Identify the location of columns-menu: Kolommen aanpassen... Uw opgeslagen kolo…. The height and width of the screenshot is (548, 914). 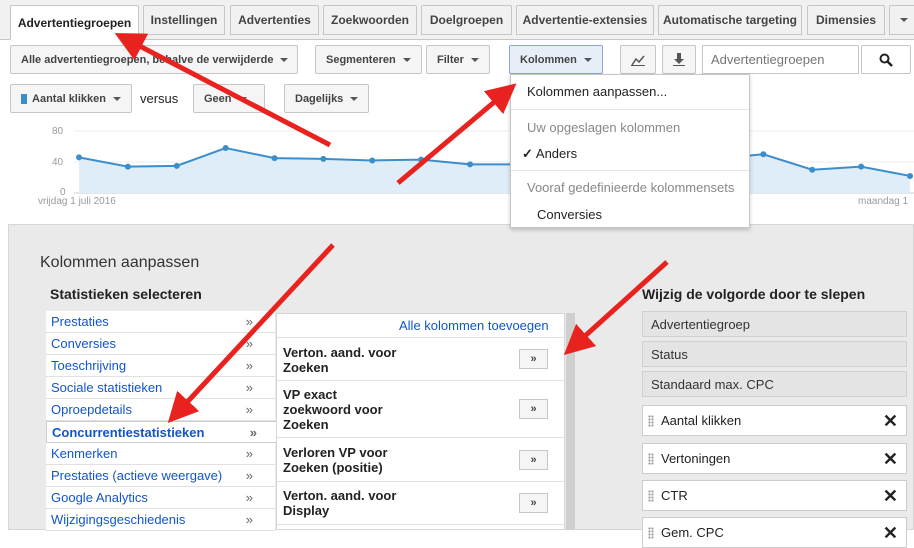
(630, 151).